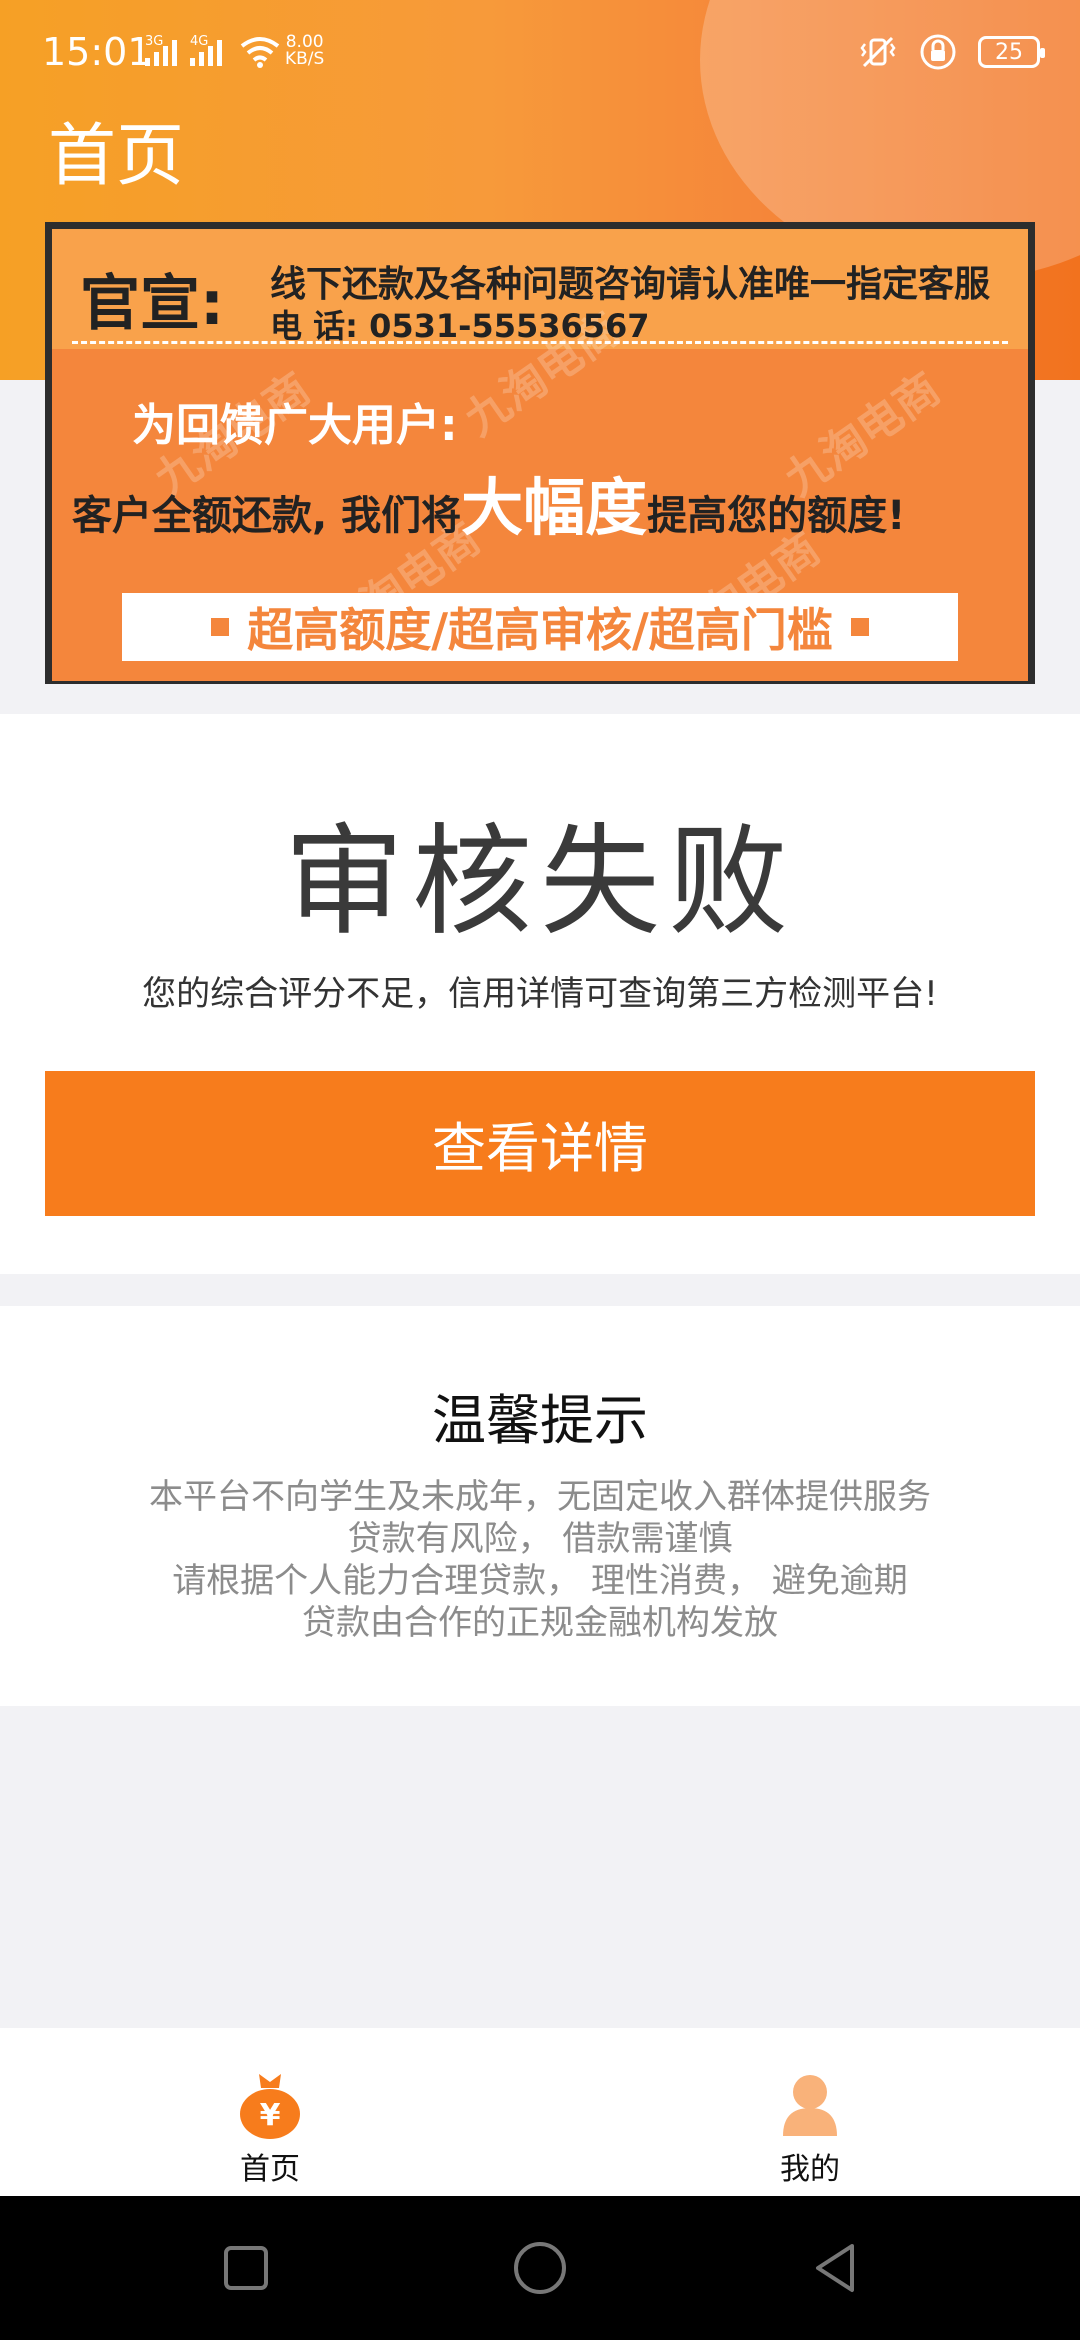 The image size is (1080, 2340). I want to click on system-nav-bar, so click(540, 2268).